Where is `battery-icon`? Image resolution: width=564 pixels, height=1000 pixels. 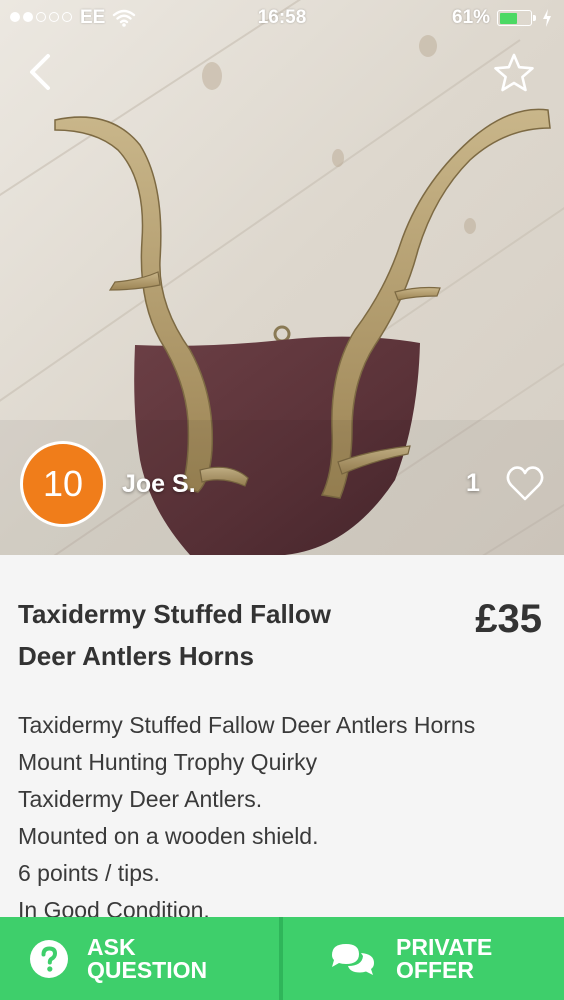
battery-icon is located at coordinates (516, 18).